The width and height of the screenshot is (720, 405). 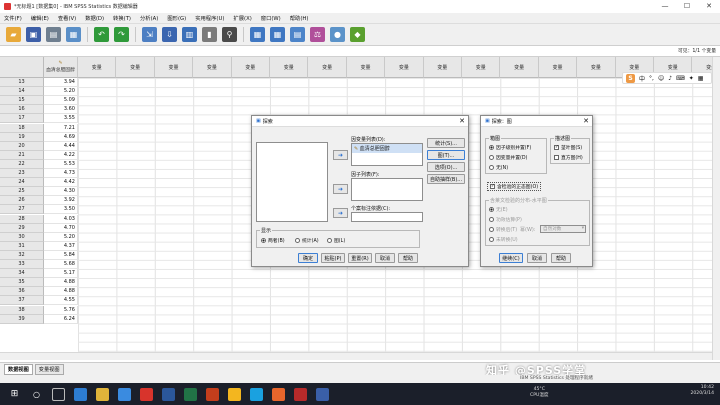 What do you see at coordinates (18, 369) in the screenshot?
I see `tab-data-view: 数据视图` at bounding box center [18, 369].